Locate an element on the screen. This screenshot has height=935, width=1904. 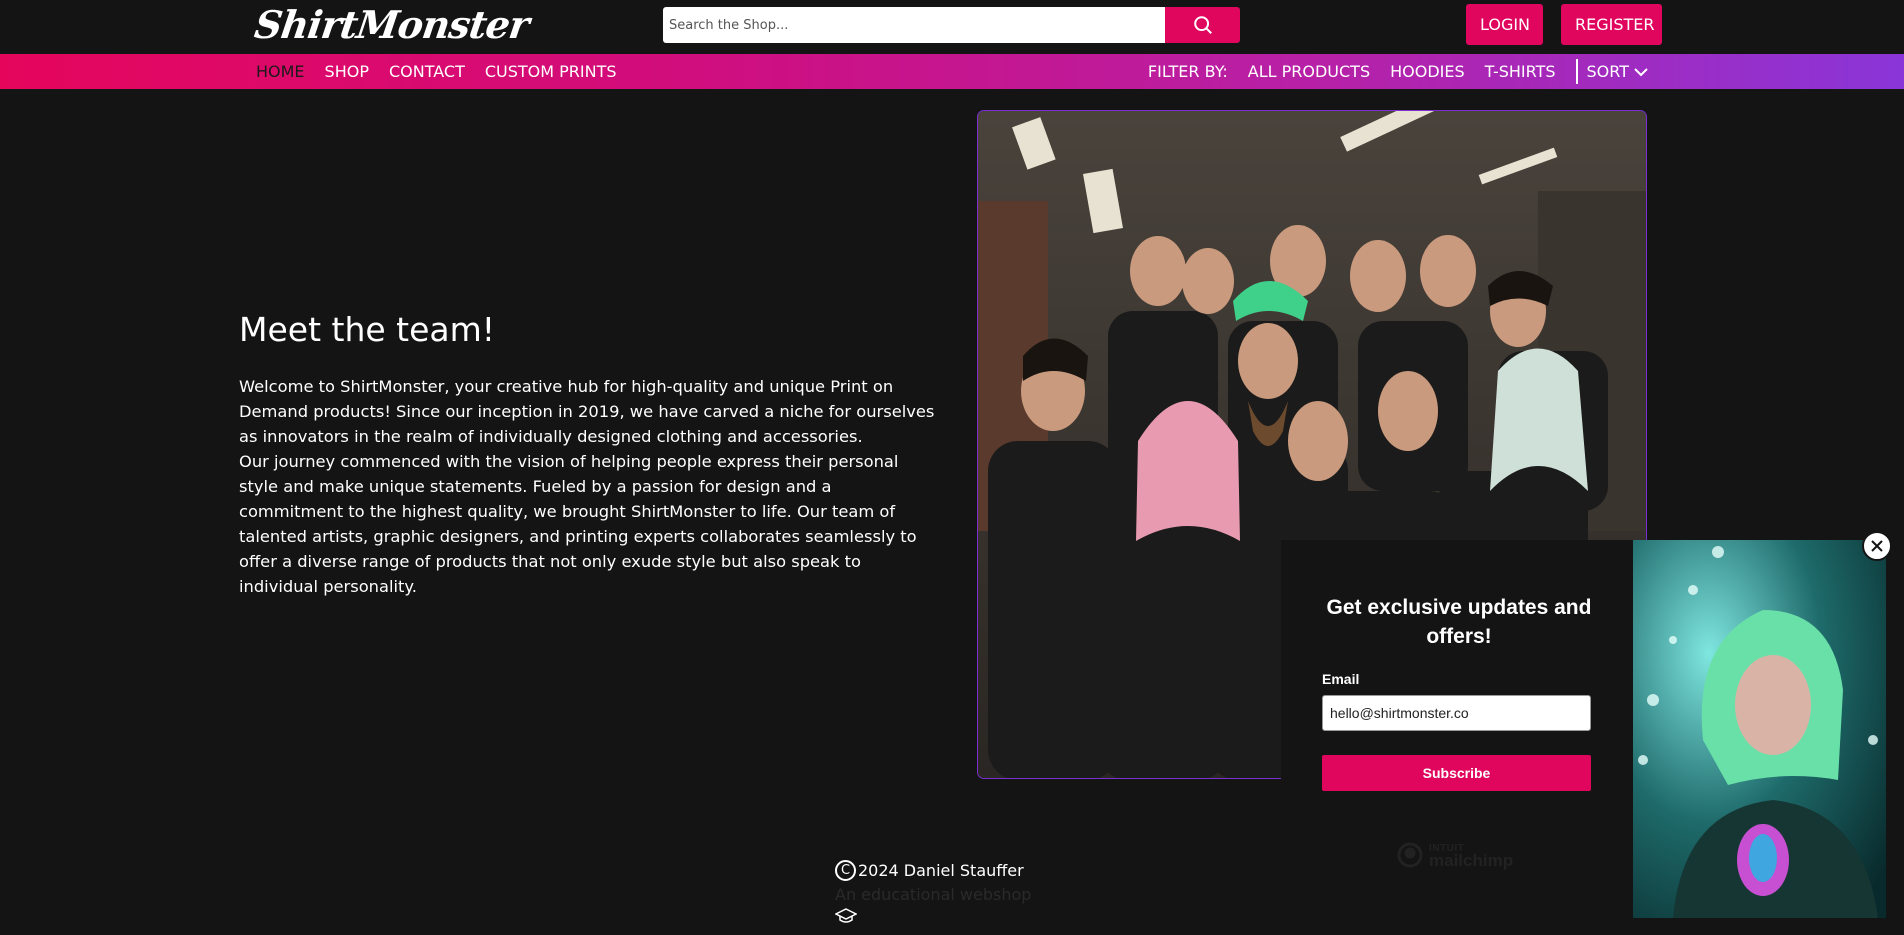
subscribe-button: Subscribe is located at coordinates (1456, 773).